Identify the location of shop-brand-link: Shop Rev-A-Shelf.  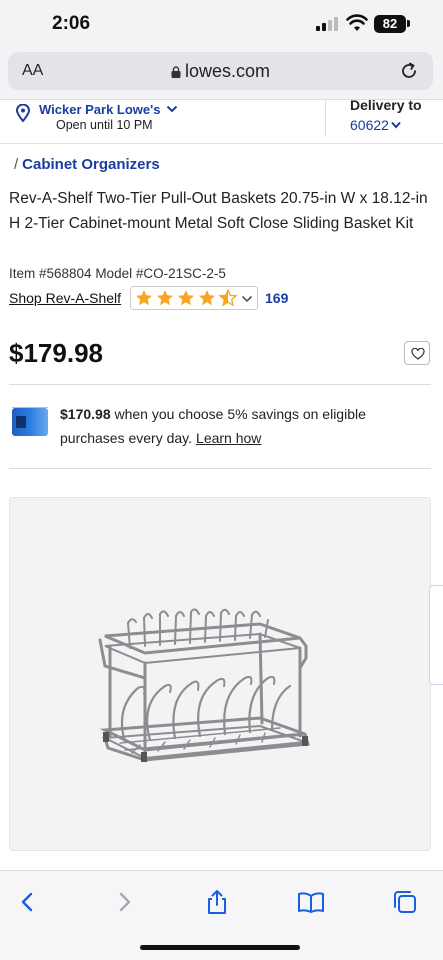
(65, 298).